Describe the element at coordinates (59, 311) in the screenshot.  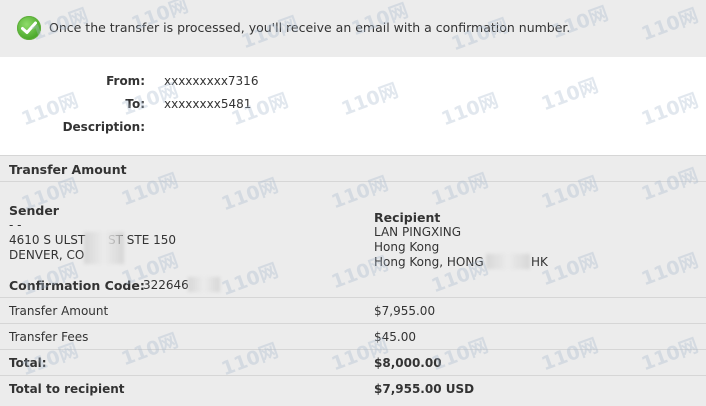
I see `summary-label: Transfer Amount` at that location.